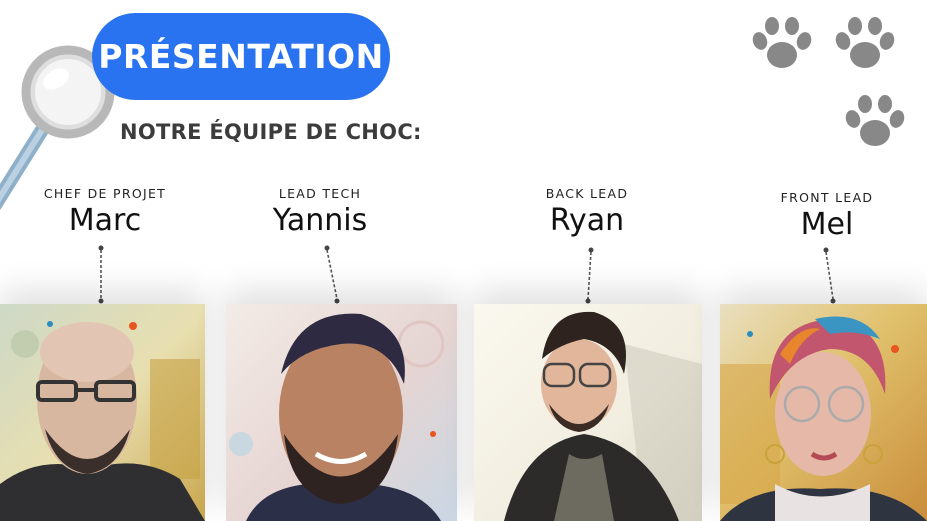 This screenshot has height=521, width=927. Describe the element at coordinates (588, 412) in the screenshot. I see `portrait-ryan` at that location.